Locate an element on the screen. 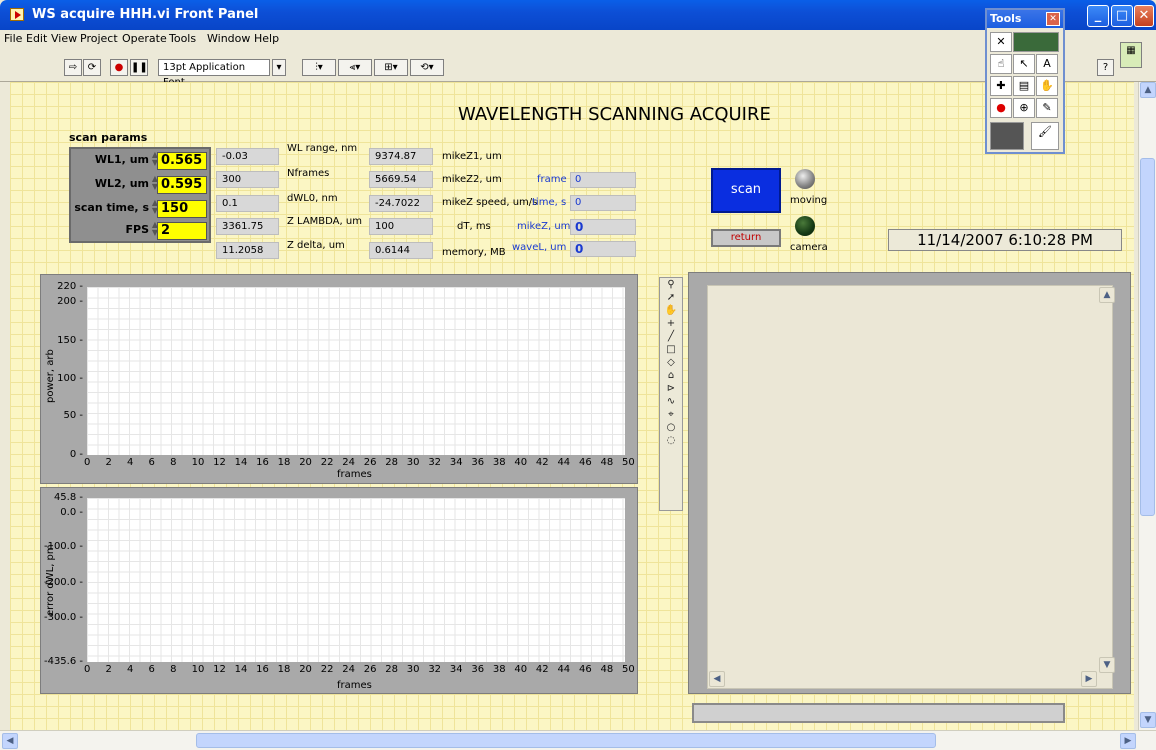  menu-window: Window is located at coordinates (228, 38).